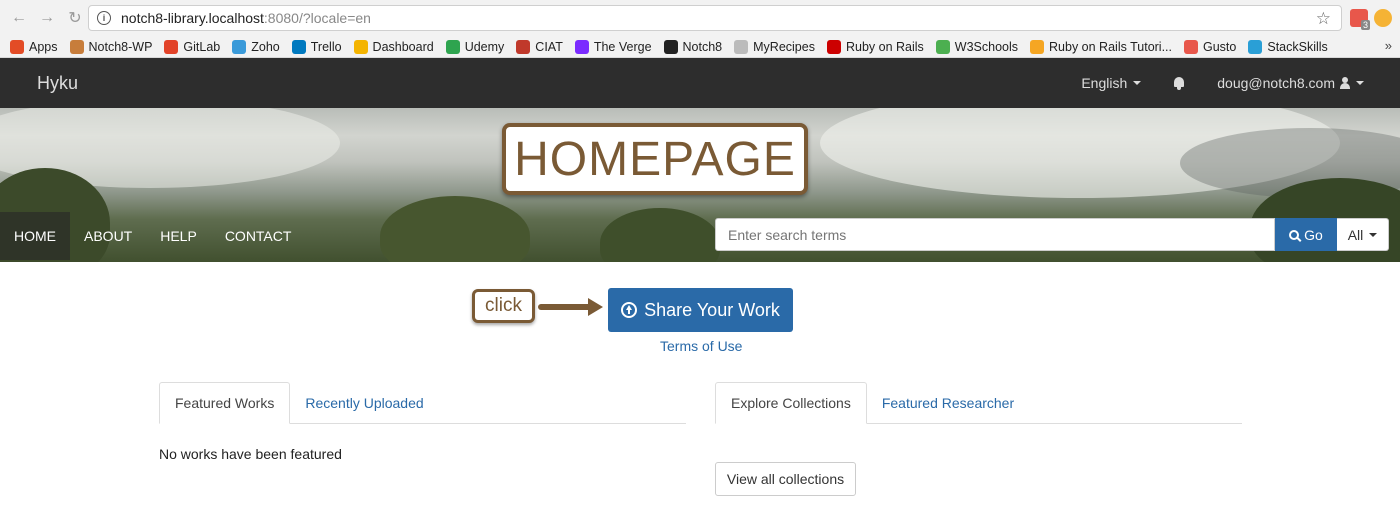  Describe the element at coordinates (1206, 83) in the screenshot. I see `navbar-right: English doug@notch8.com` at that location.